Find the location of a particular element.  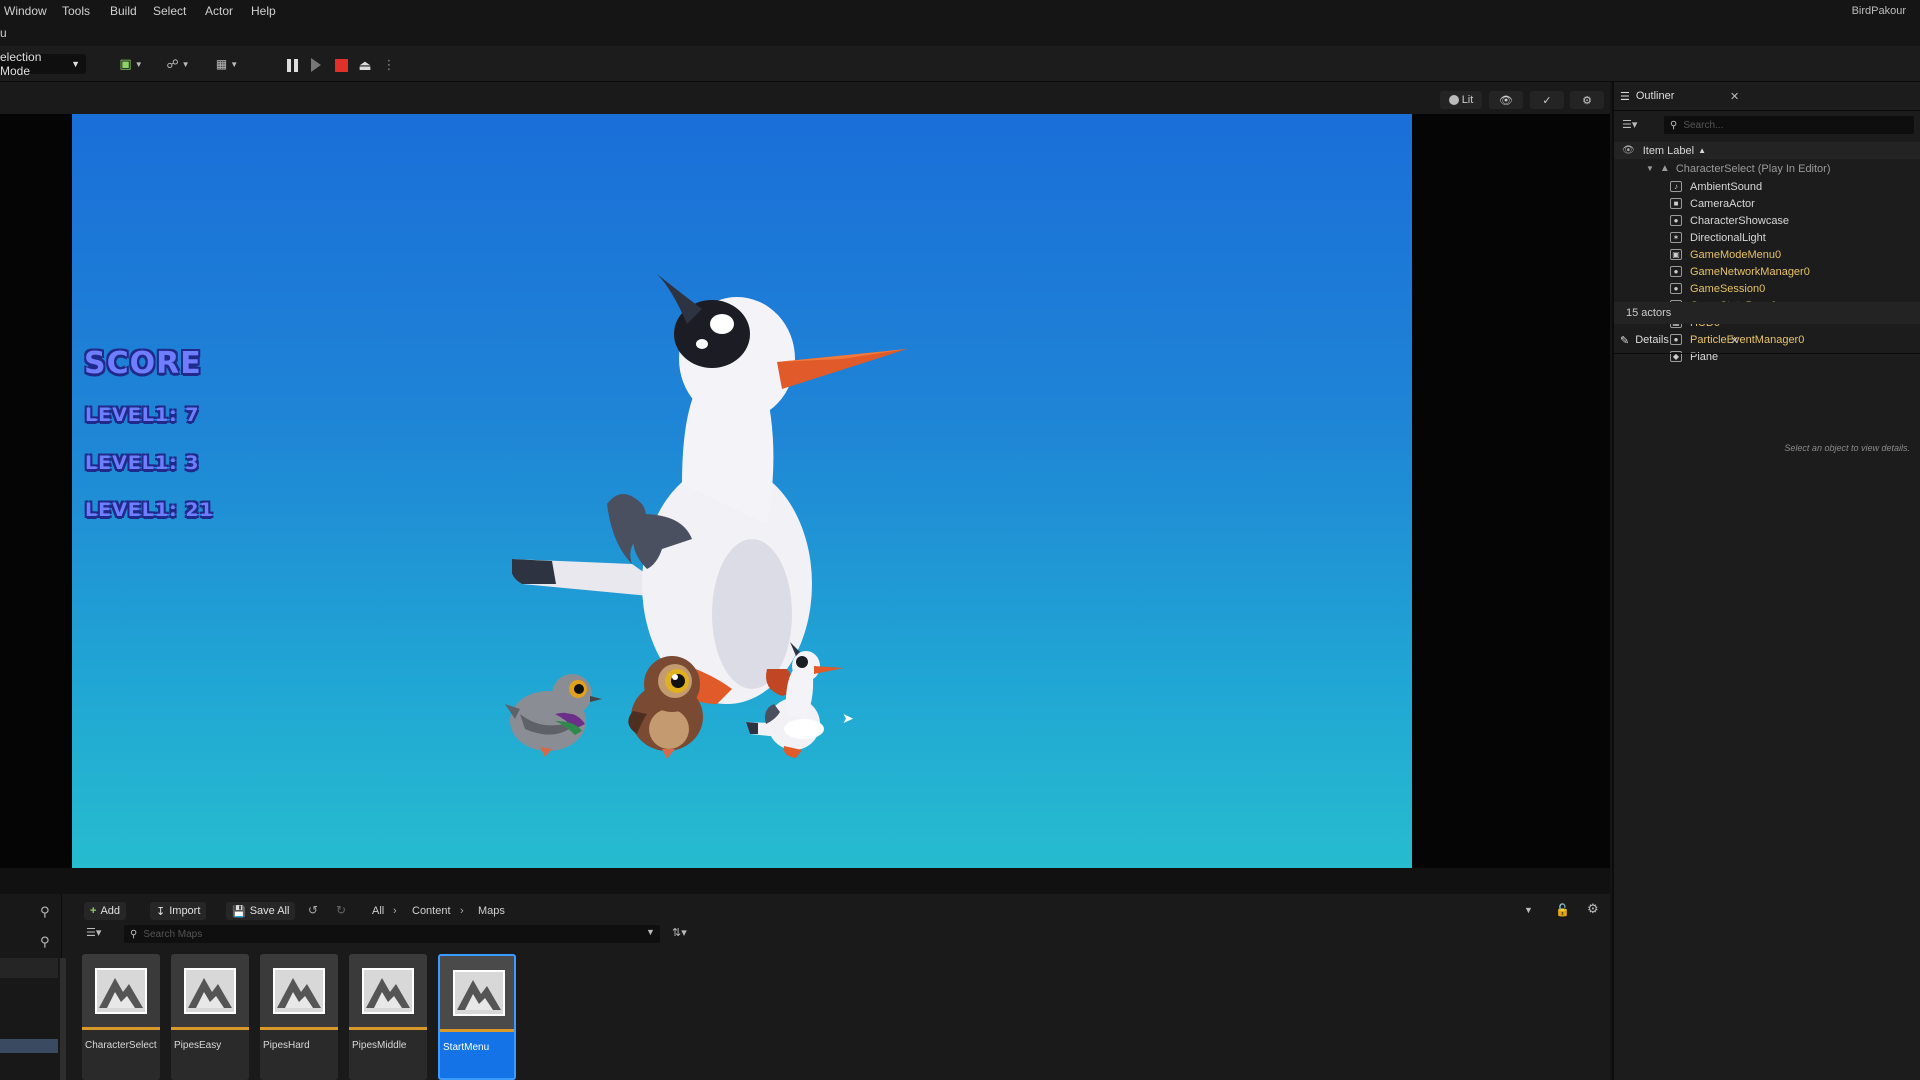

cinematics-button: ▦ ▼ is located at coordinates (227, 64).